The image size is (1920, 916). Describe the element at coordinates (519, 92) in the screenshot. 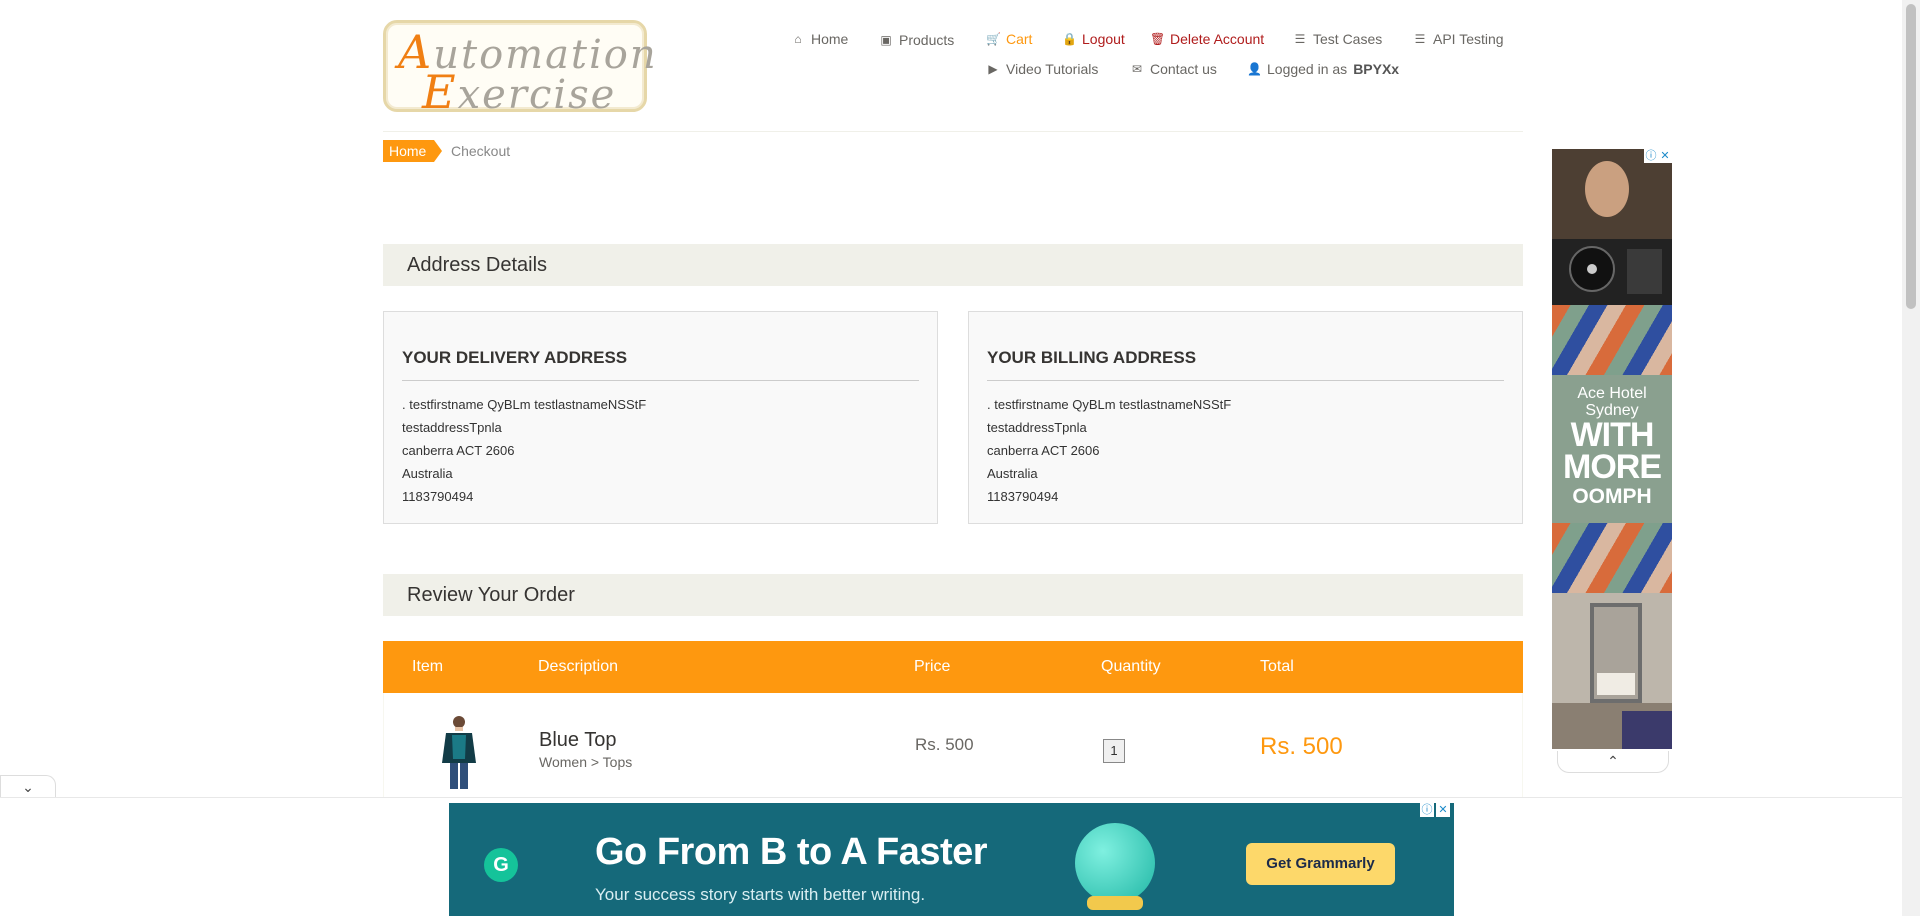

I see `logo-line-2: Exercise` at that location.